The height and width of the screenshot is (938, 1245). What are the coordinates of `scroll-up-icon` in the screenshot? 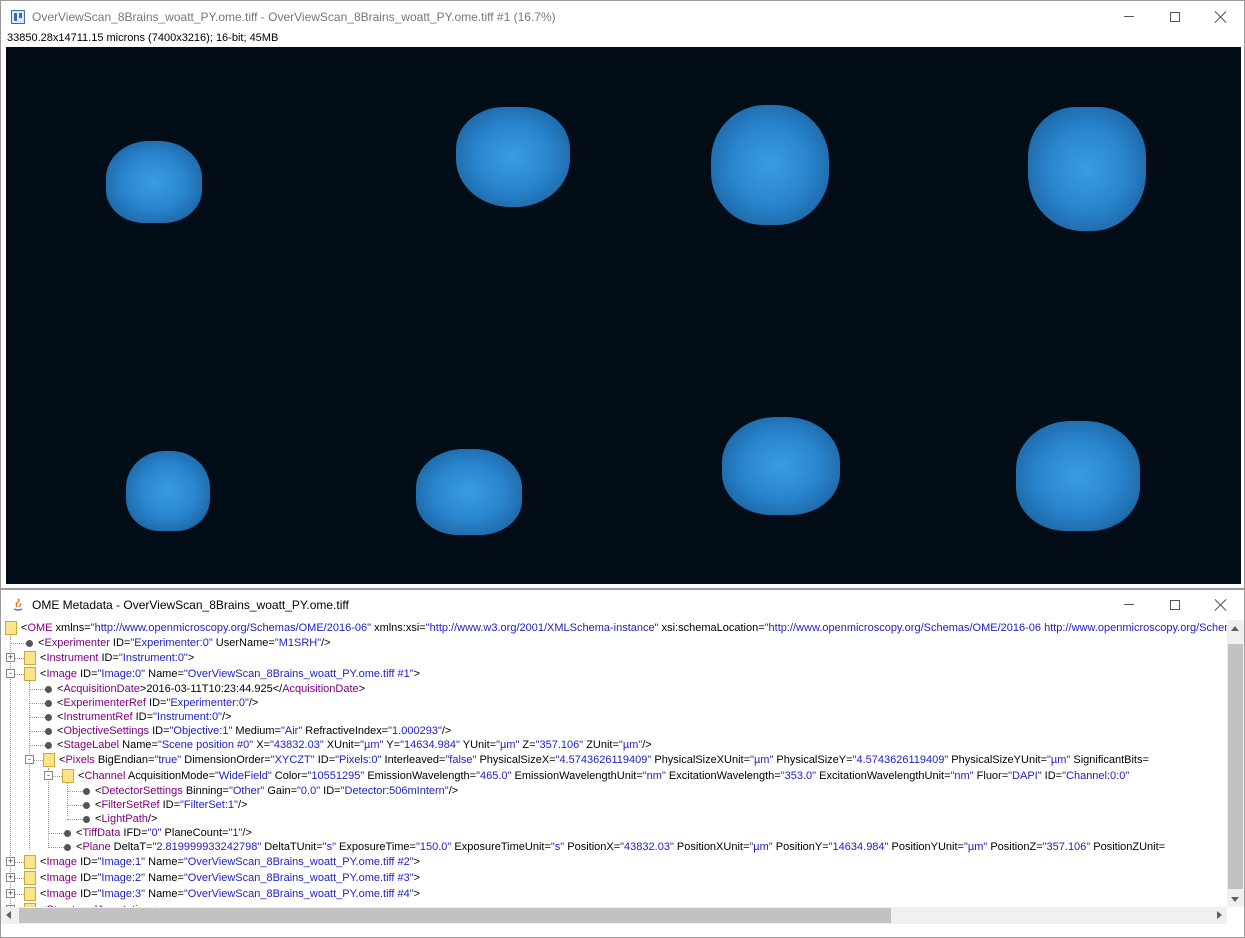 It's located at (1235, 628).